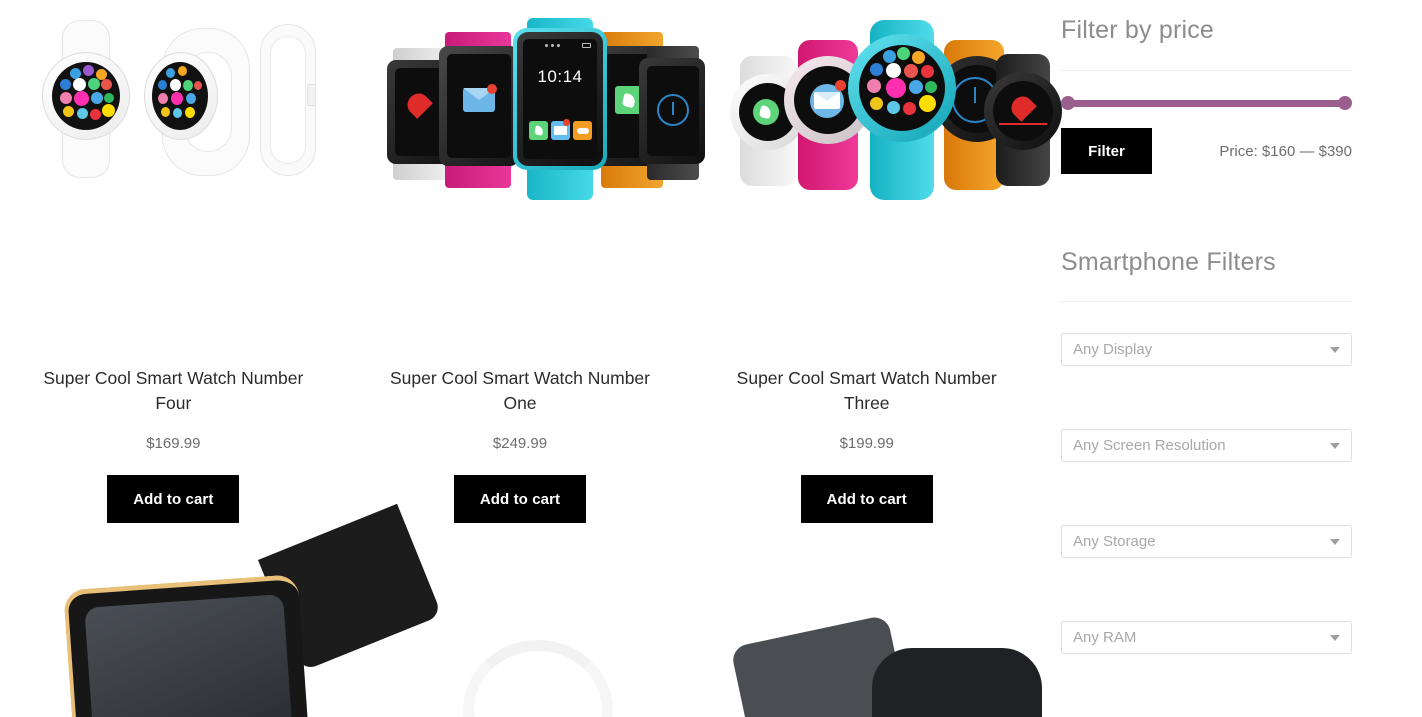 The image size is (1422, 717). Describe the element at coordinates (520, 391) in the screenshot. I see `product-title: Super Cool Smart Watch Number One` at that location.